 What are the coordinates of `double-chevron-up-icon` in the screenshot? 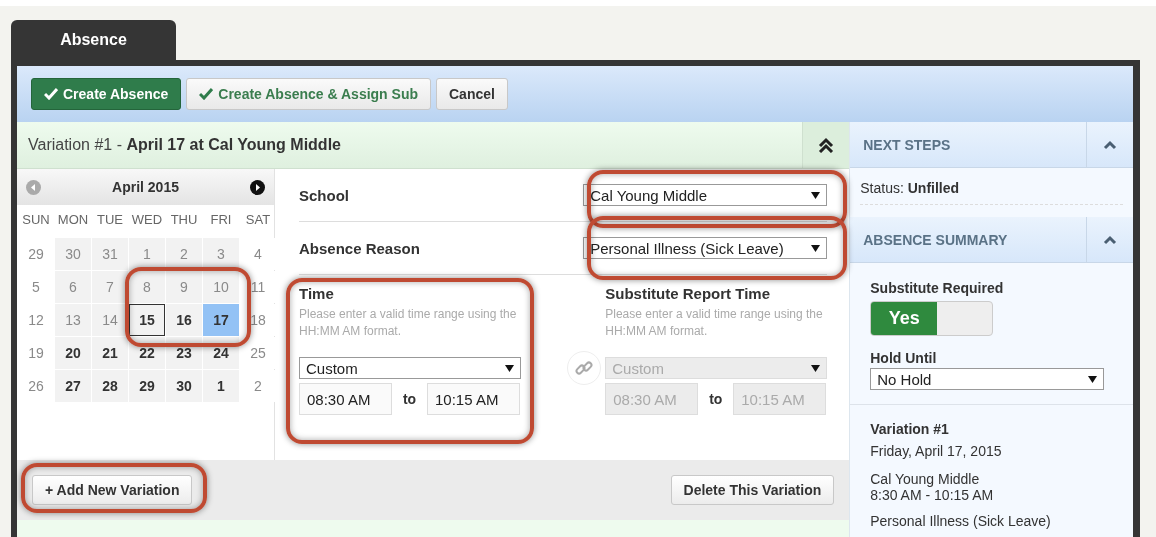 It's located at (826, 145).